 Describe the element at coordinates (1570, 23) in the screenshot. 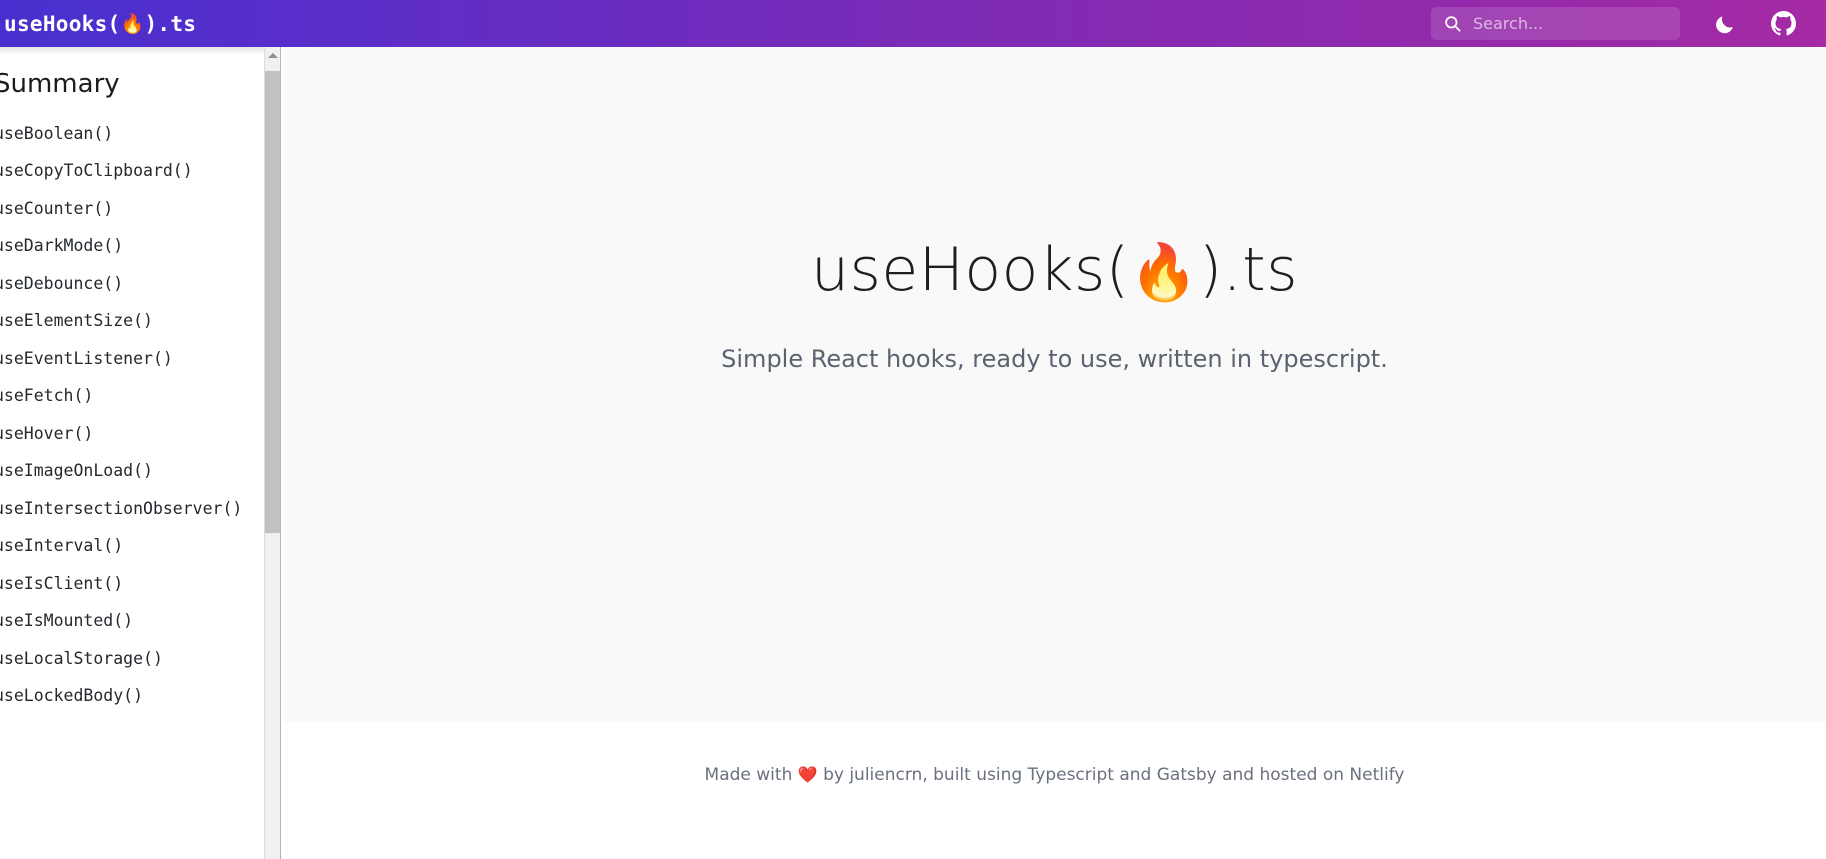

I see `search-input` at that location.